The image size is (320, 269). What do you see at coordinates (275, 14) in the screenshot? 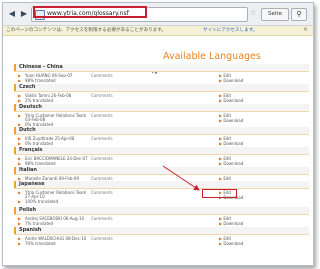
I see `page-menu-button: Seite` at bounding box center [275, 14].